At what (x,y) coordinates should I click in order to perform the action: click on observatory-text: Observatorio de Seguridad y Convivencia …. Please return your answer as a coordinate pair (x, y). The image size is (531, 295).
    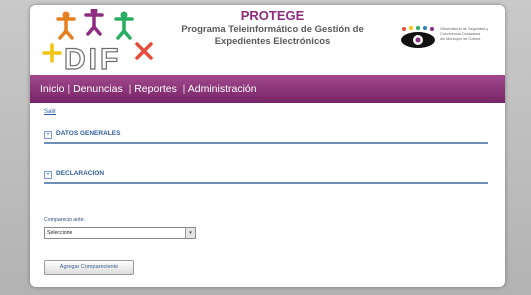
    Looking at the image, I should click on (464, 34).